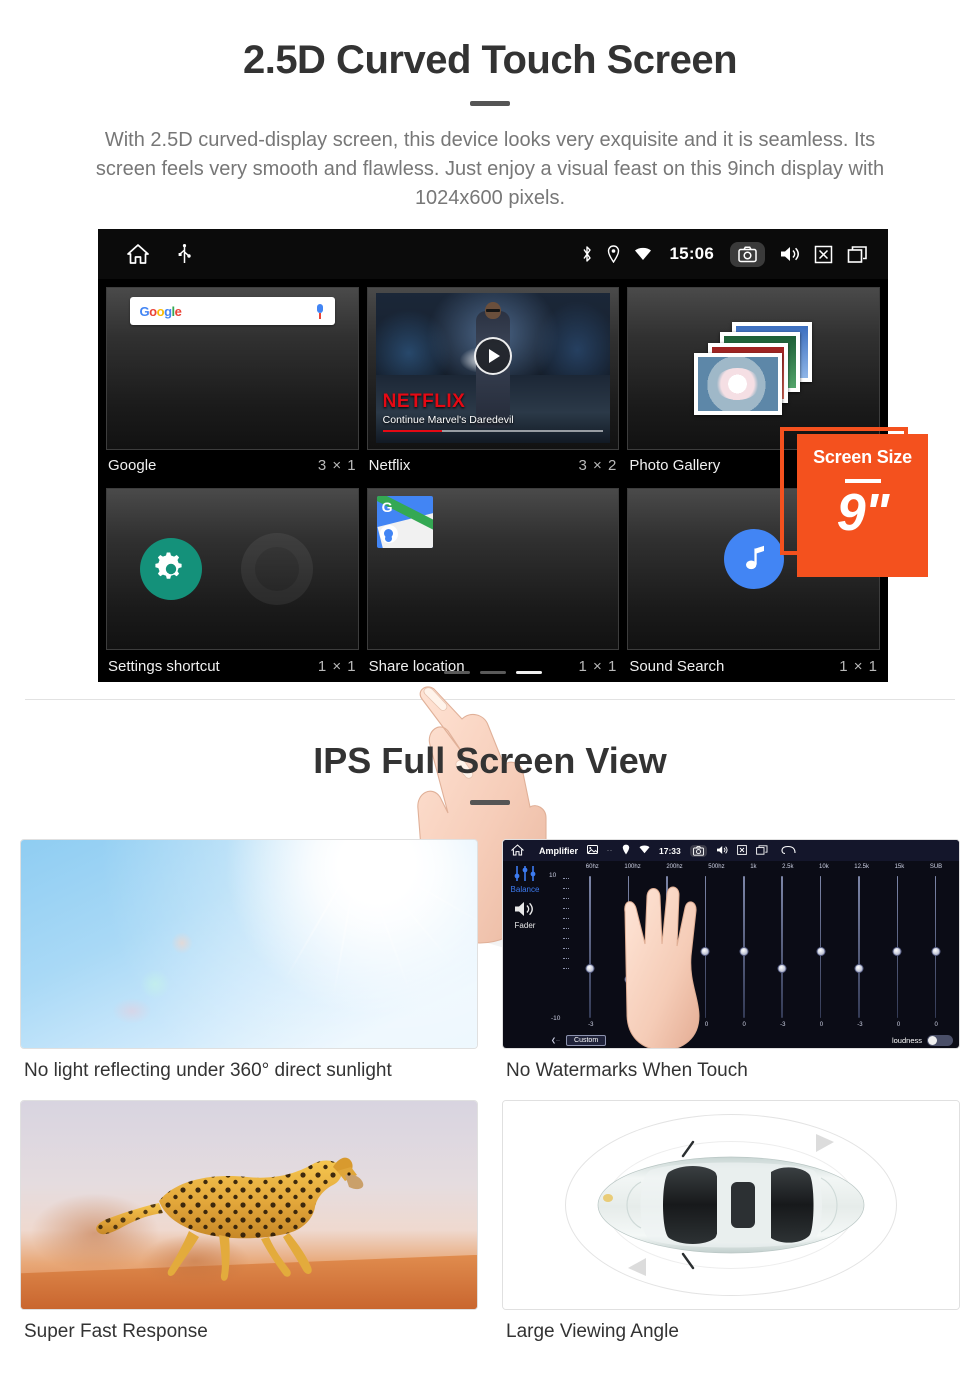 Image resolution: width=980 pixels, height=1394 pixels. I want to click on person-pin-icon, so click(388, 533).